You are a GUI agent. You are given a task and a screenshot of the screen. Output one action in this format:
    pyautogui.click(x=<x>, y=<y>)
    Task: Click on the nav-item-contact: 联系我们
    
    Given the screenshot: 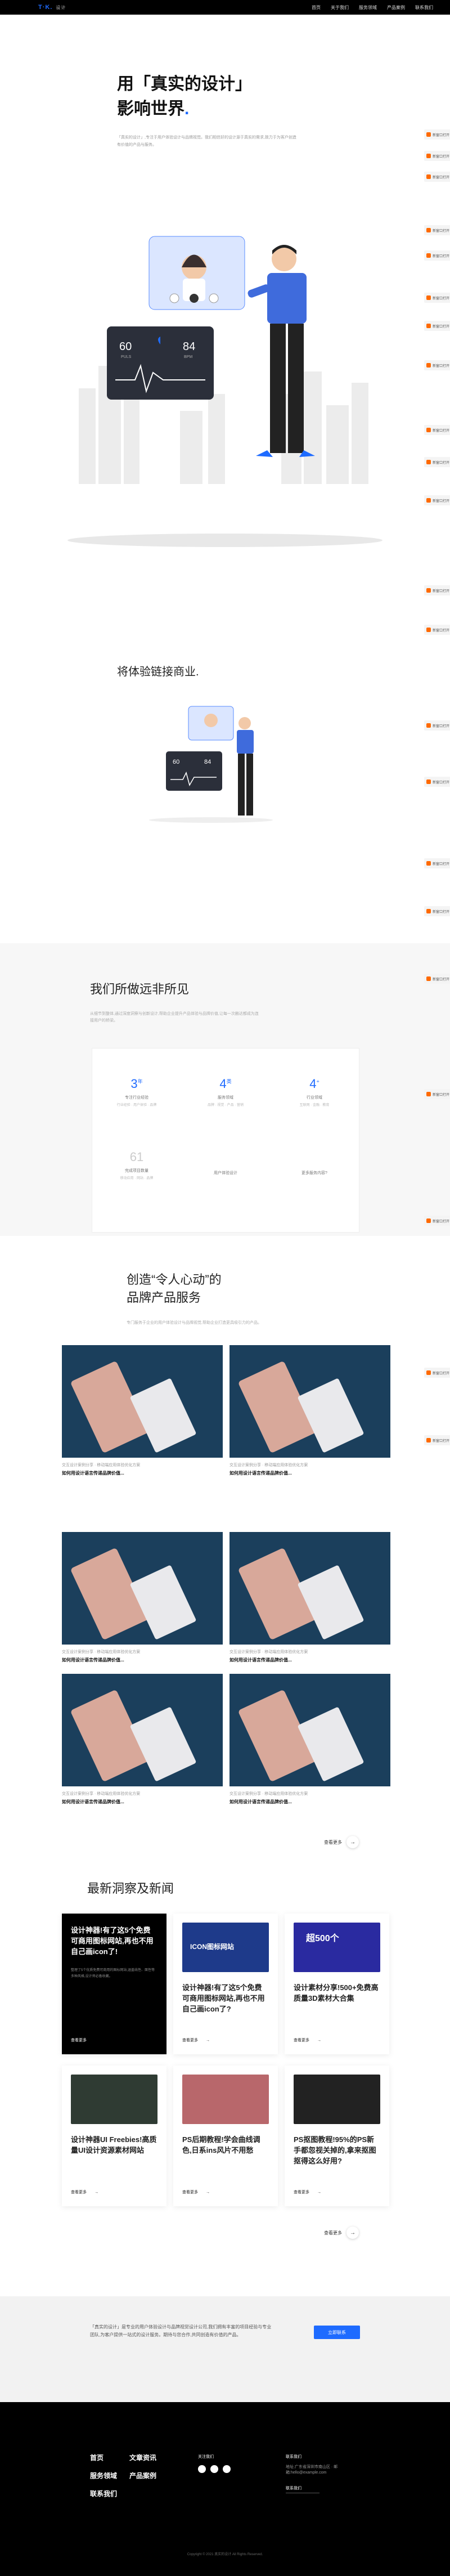 What is the action you would take?
    pyautogui.click(x=424, y=8)
    